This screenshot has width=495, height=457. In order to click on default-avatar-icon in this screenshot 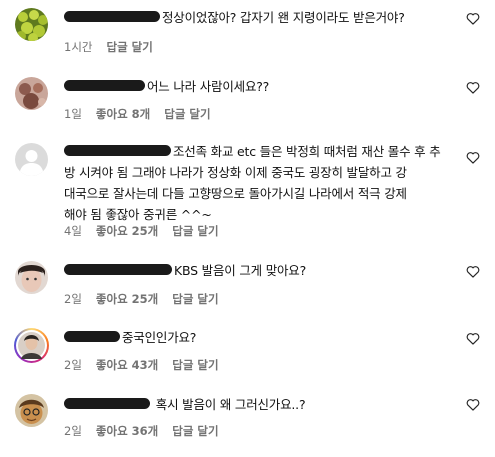, I will do `click(31, 159)`.